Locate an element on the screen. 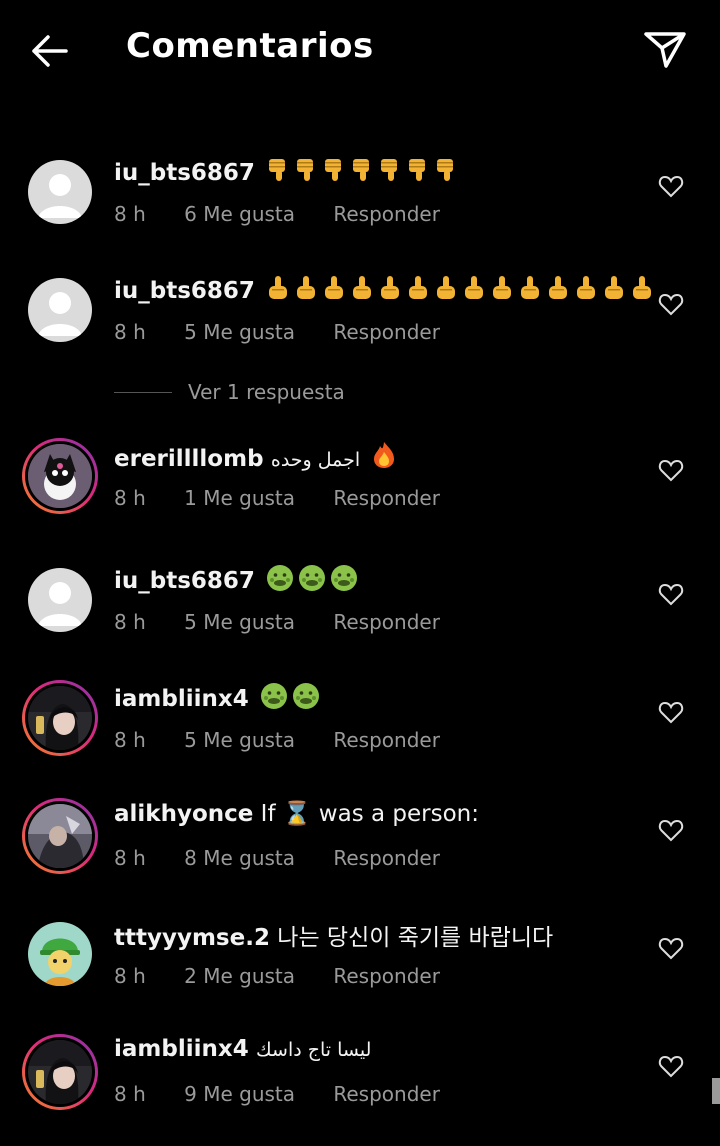 The width and height of the screenshot is (720, 1146). page-title: Comentarios is located at coordinates (250, 46).